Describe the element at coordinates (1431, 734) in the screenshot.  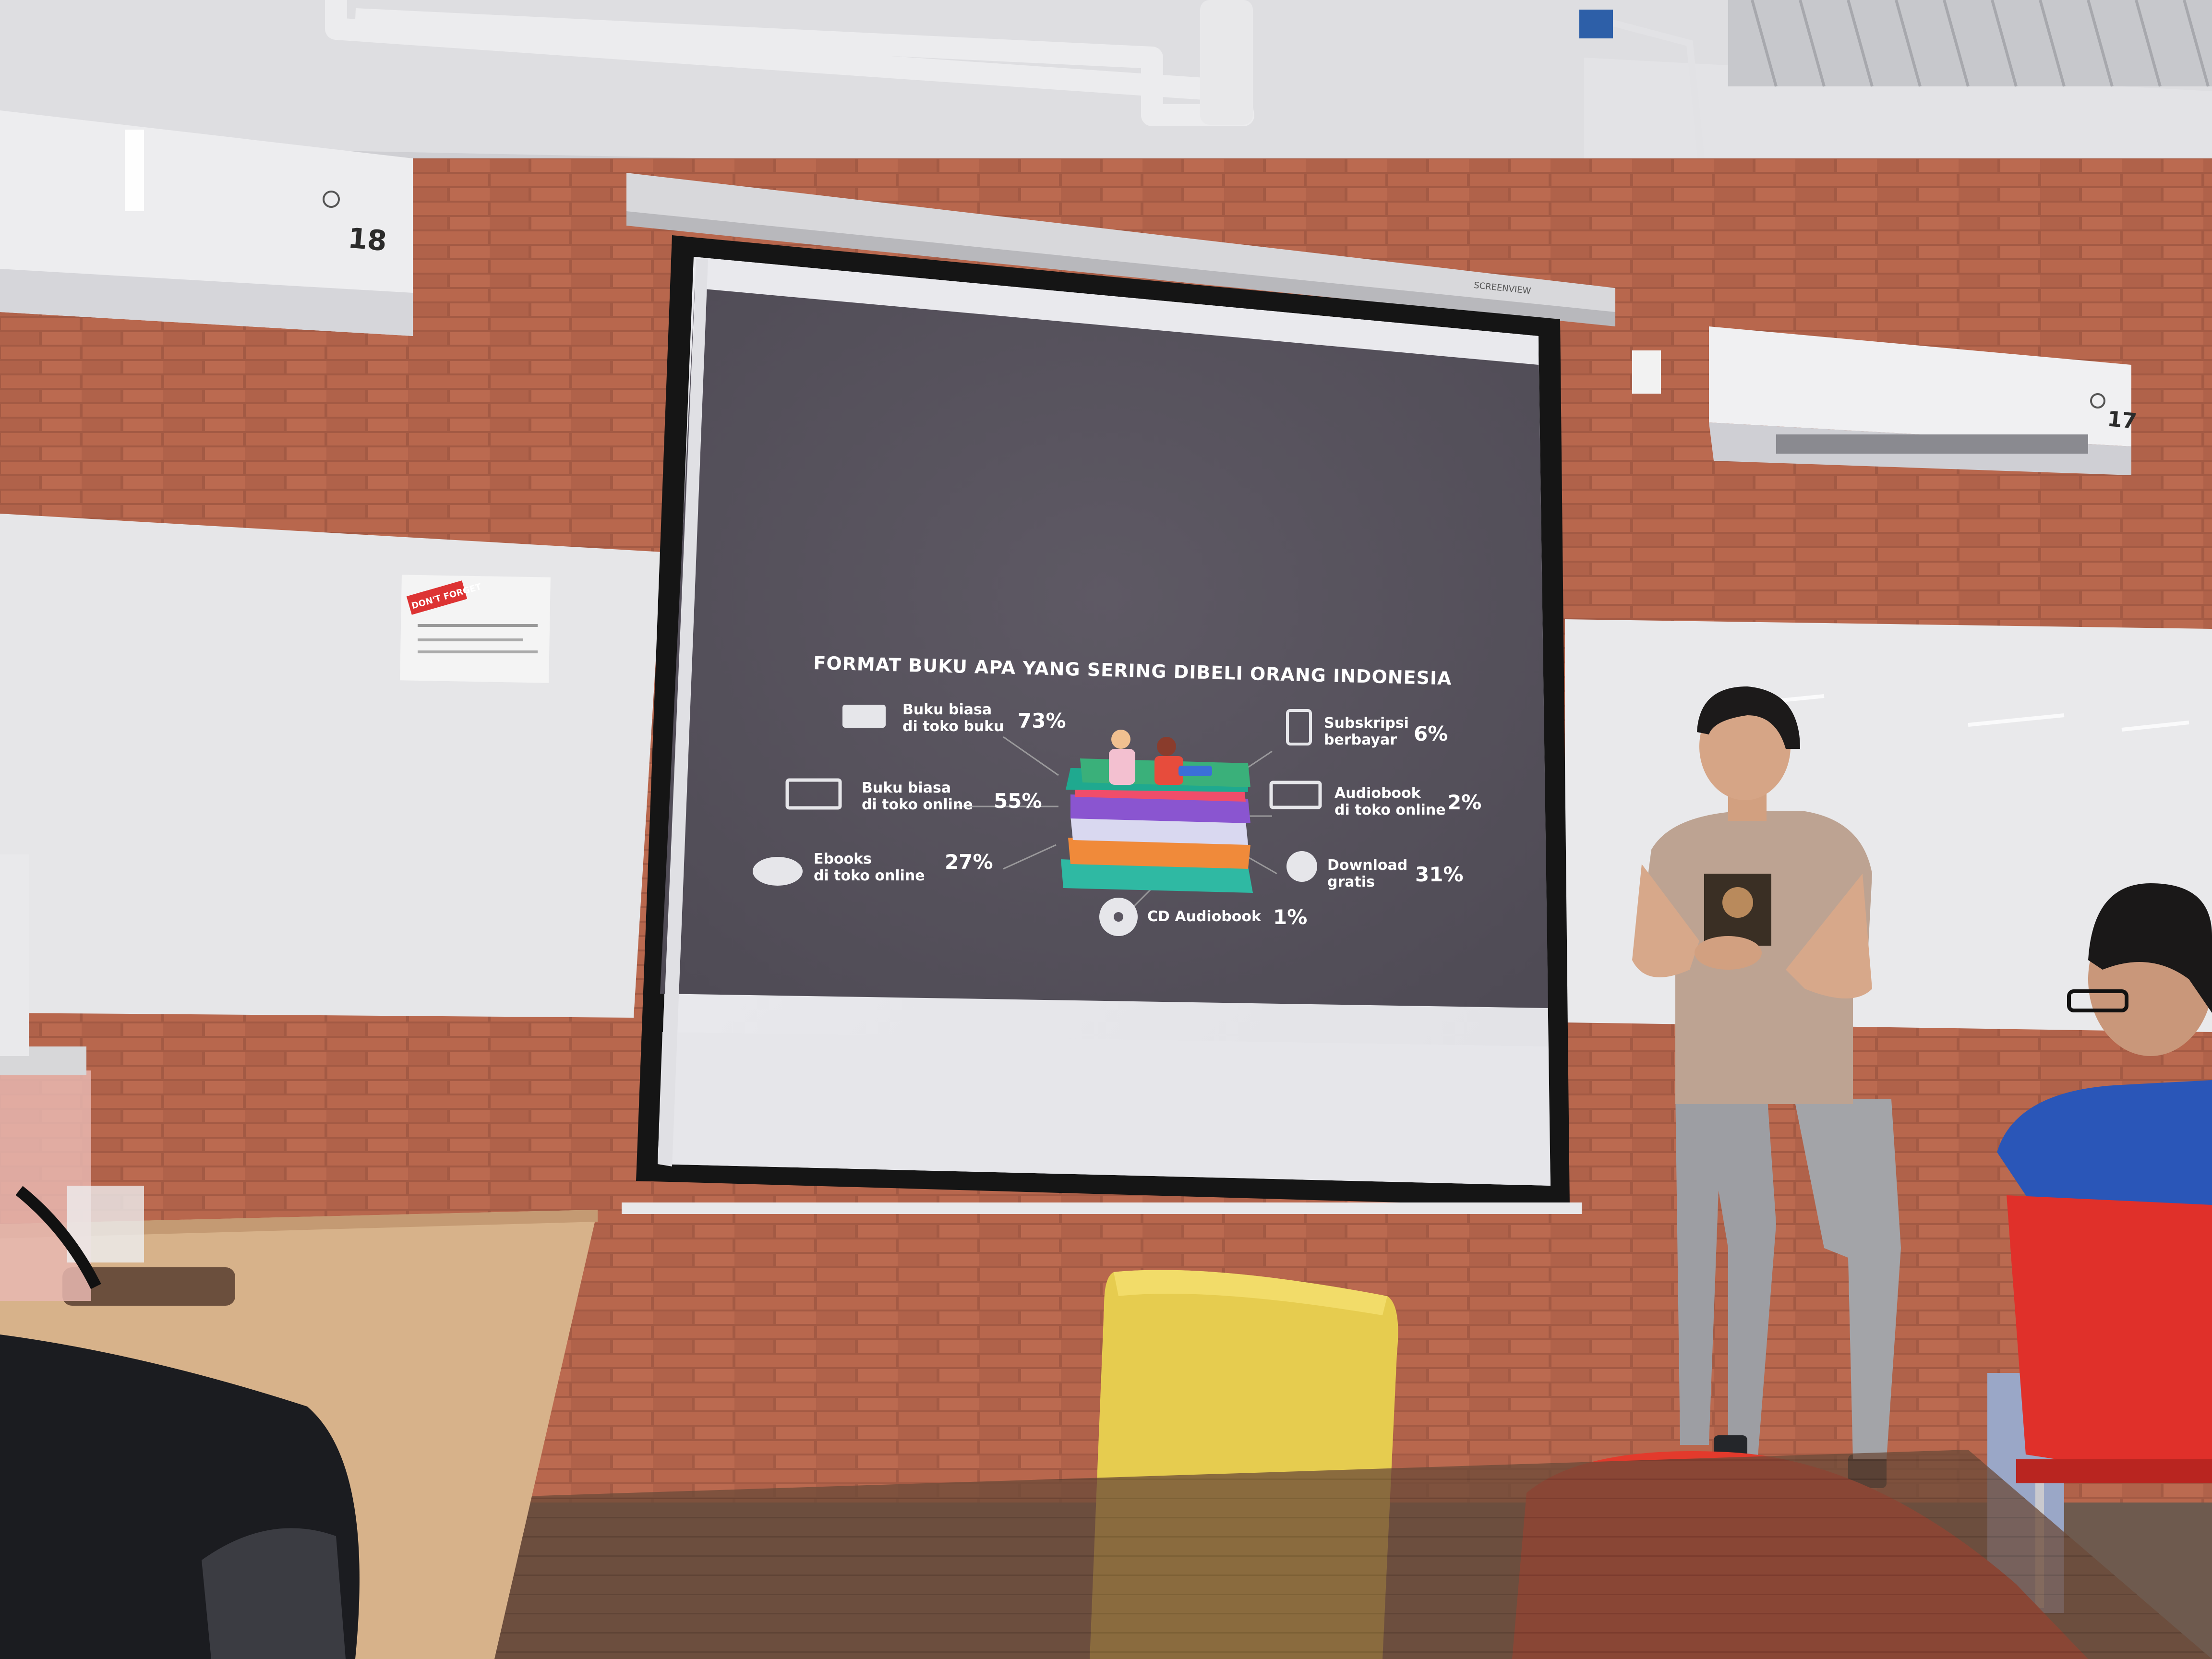
I see `item-percent-subskripsi: 6%` at that location.